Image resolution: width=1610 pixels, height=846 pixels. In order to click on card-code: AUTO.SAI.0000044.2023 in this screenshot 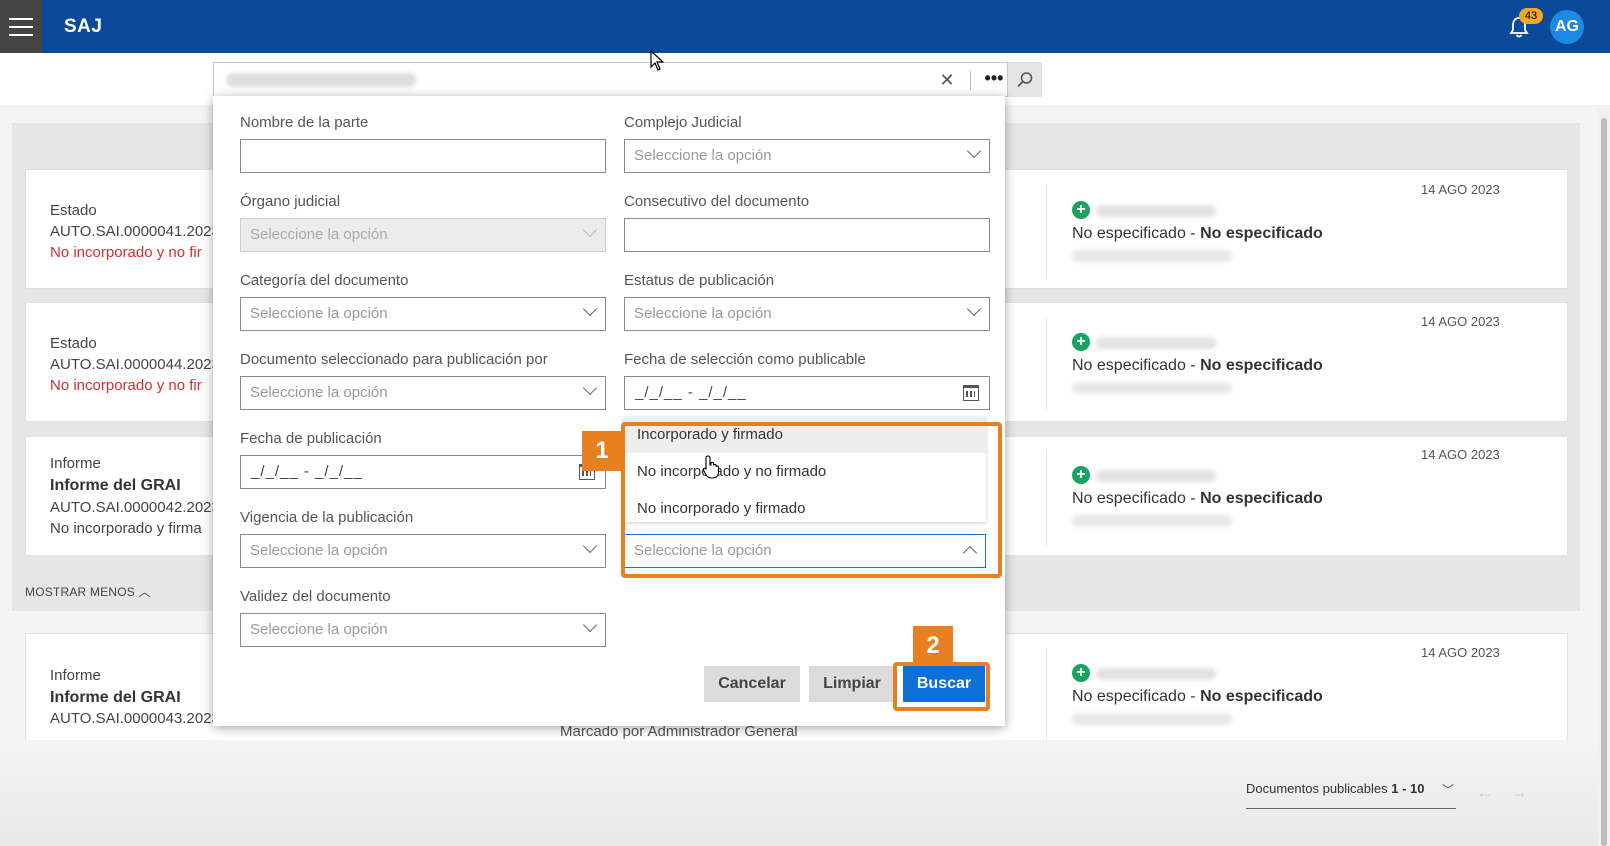, I will do `click(135, 364)`.